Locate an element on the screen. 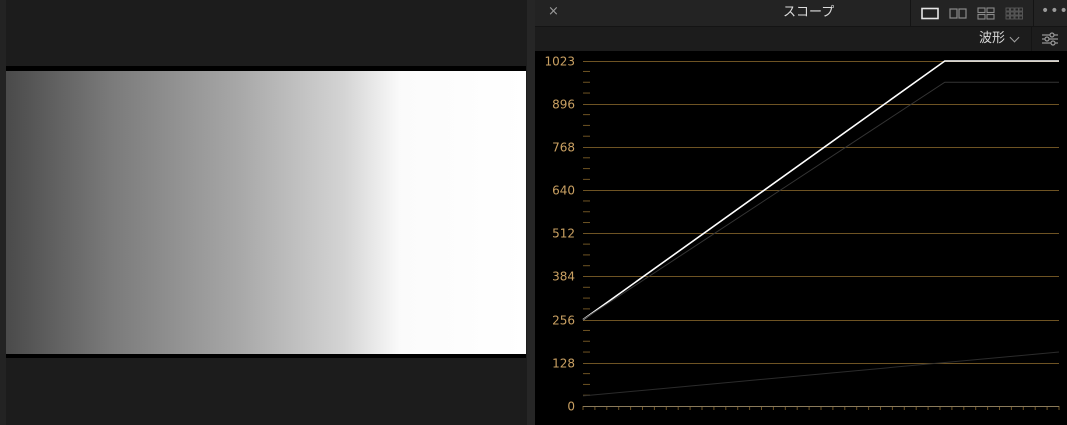  y-tick-label: 896 is located at coordinates (563, 105).